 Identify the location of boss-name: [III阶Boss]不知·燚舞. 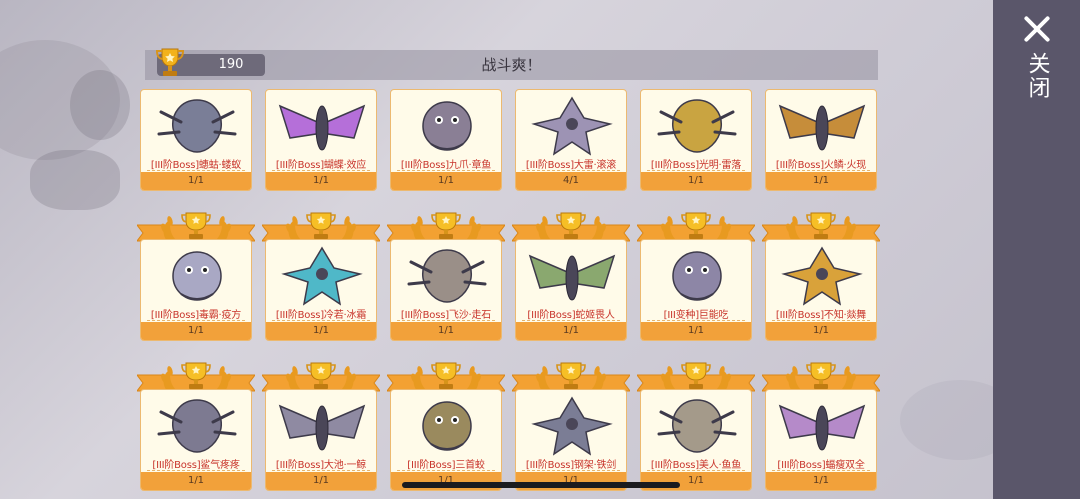
(821, 315).